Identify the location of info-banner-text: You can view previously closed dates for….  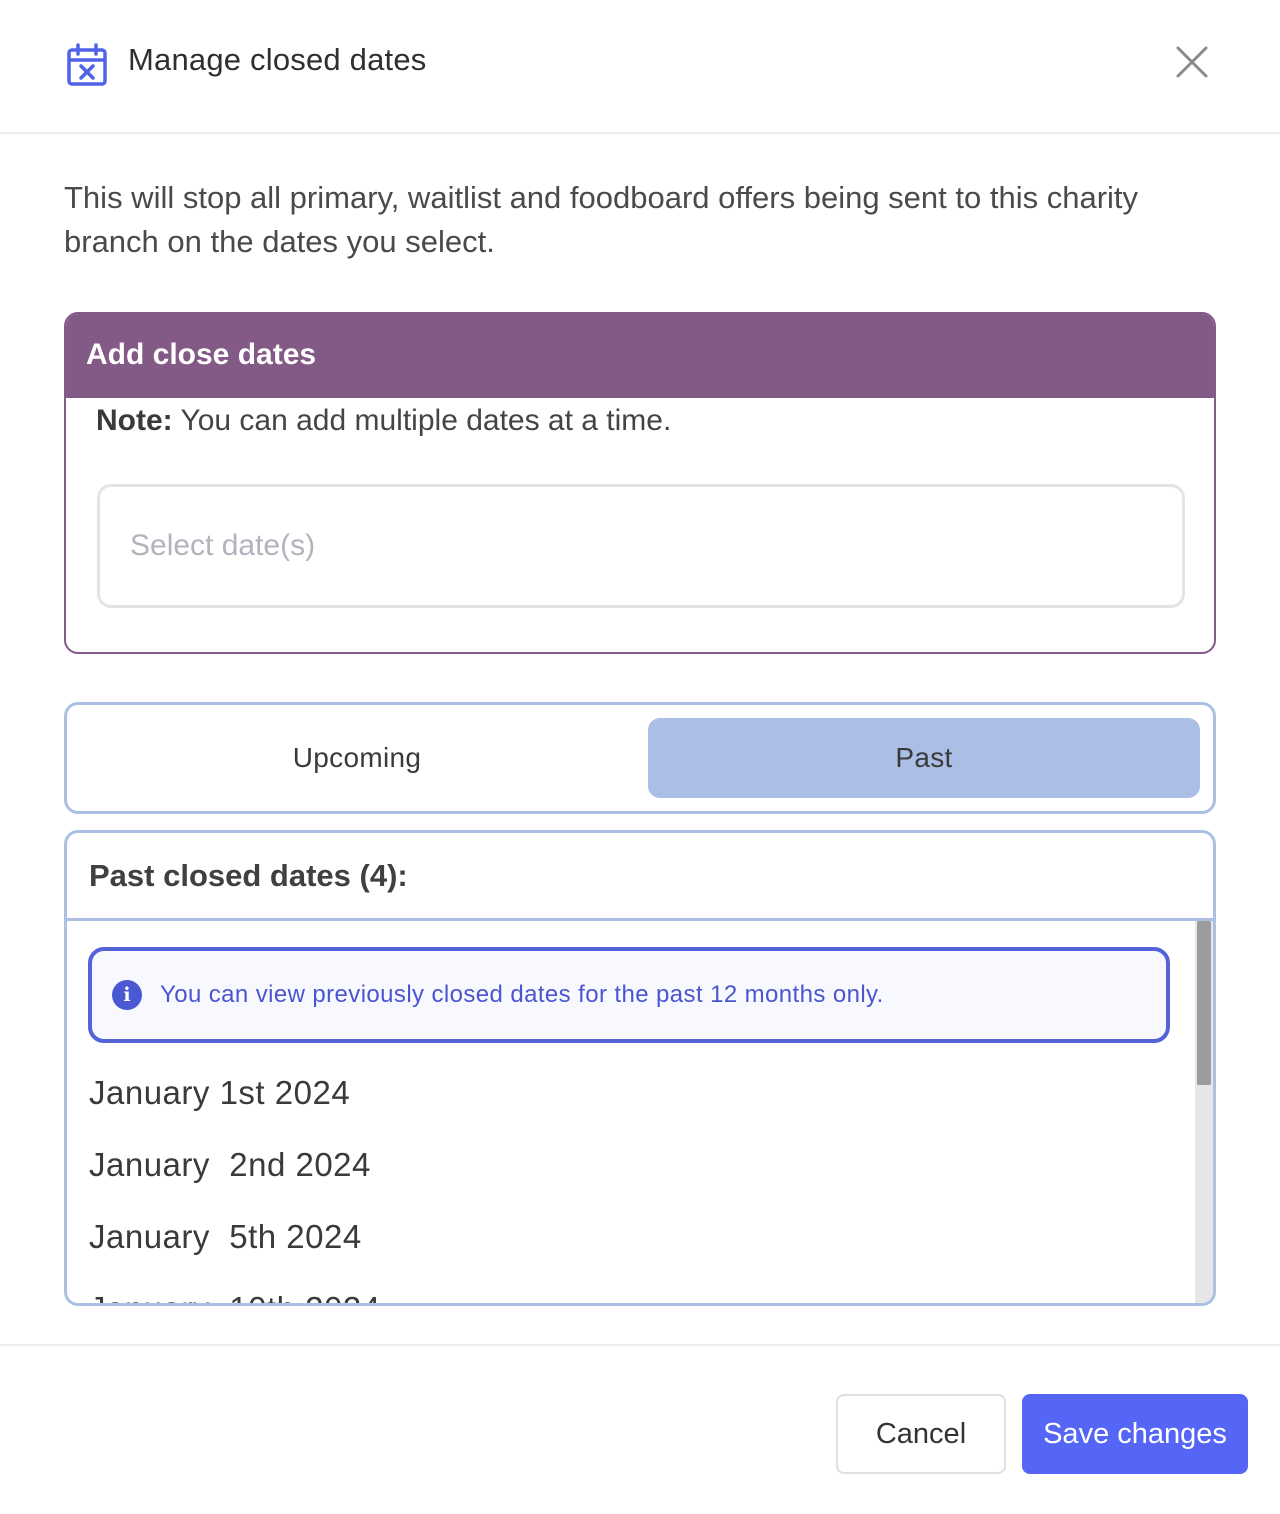
(522, 994).